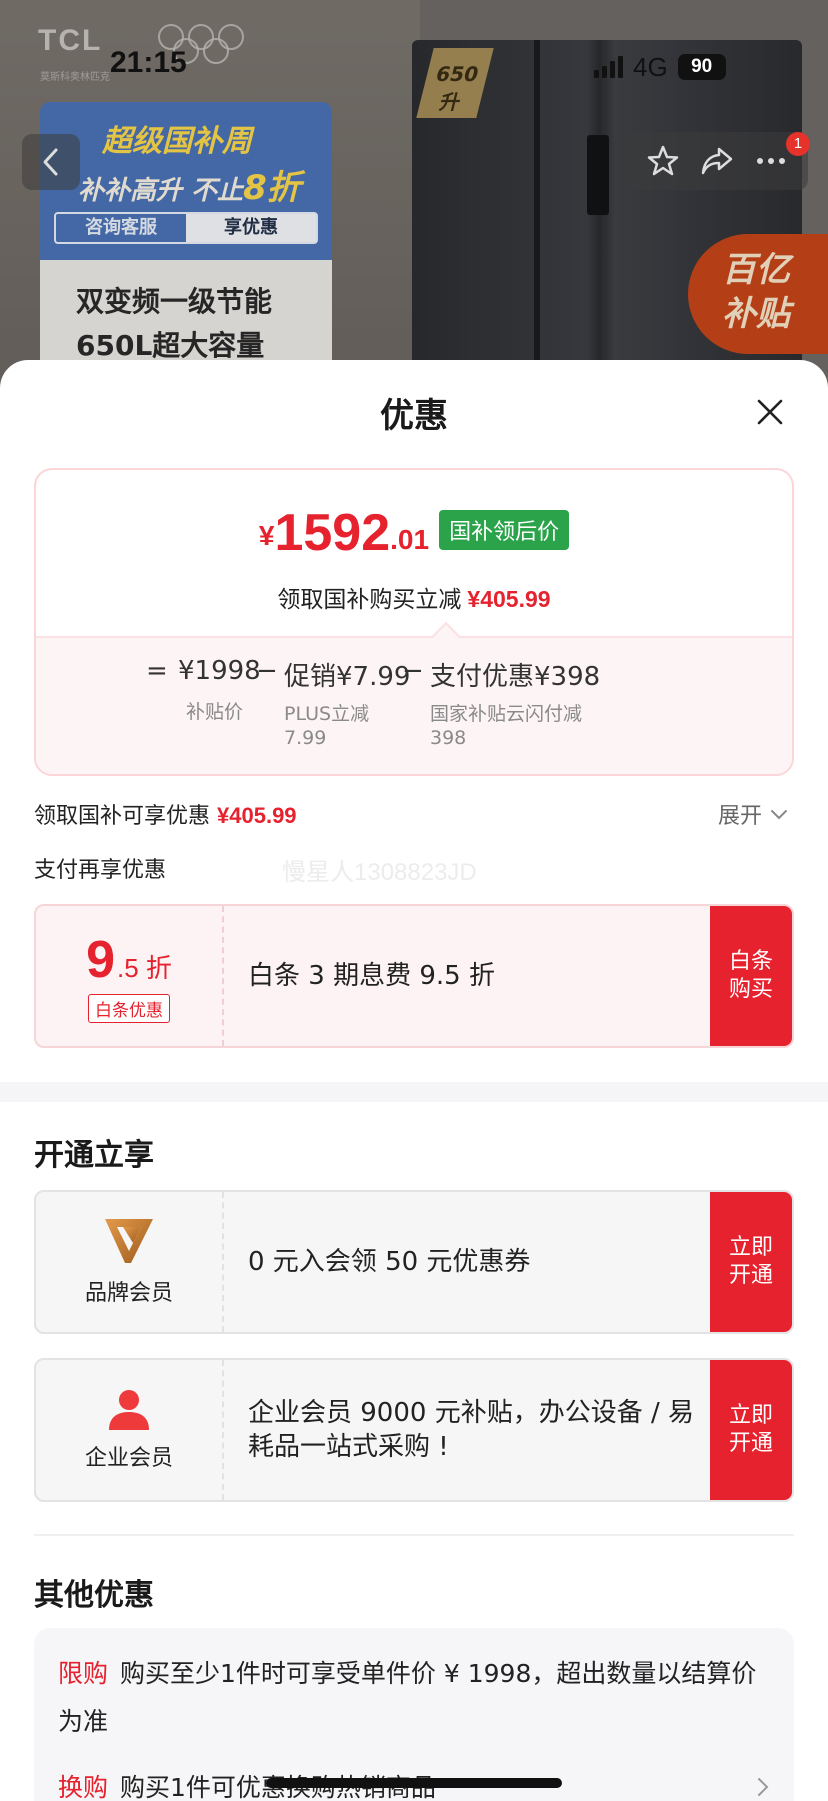 Image resolution: width=828 pixels, height=1801 pixels. Describe the element at coordinates (347, 677) in the screenshot. I see `promo-value: 促销¥7.99` at that location.